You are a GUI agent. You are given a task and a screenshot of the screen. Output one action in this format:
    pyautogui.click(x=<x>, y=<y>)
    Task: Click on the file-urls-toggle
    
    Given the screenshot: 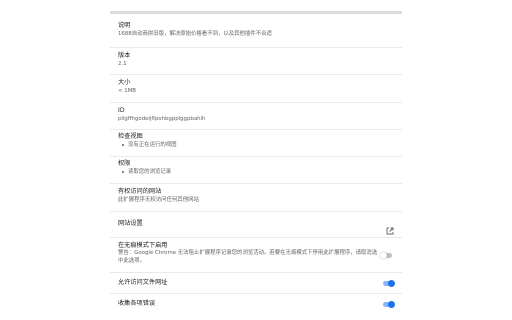 What is the action you would take?
    pyautogui.click(x=389, y=283)
    